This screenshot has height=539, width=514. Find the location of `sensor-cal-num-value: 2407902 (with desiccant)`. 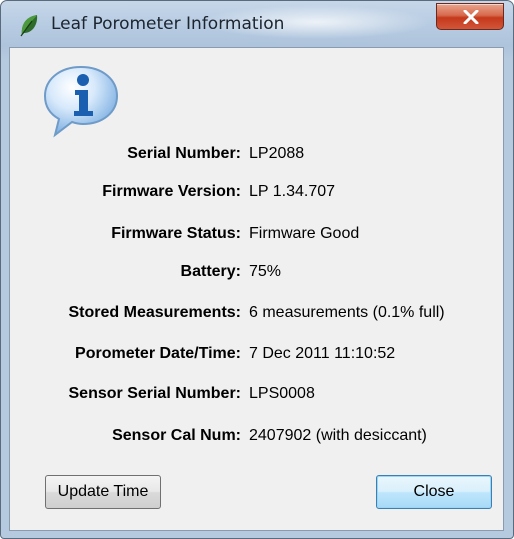

sensor-cal-num-value: 2407902 (with desiccant) is located at coordinates (338, 435).